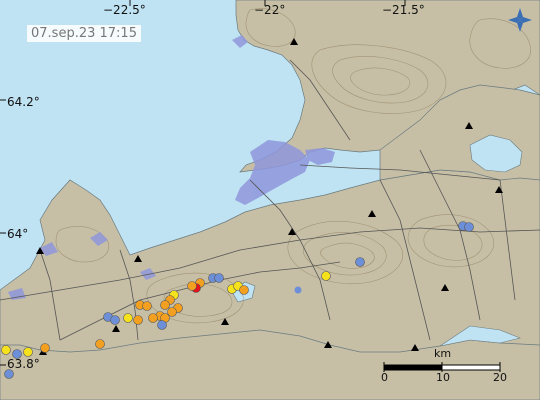 The height and width of the screenshot is (400, 540). What do you see at coordinates (403, 10) in the screenshot?
I see `longitude-label: −21.5°` at bounding box center [403, 10].